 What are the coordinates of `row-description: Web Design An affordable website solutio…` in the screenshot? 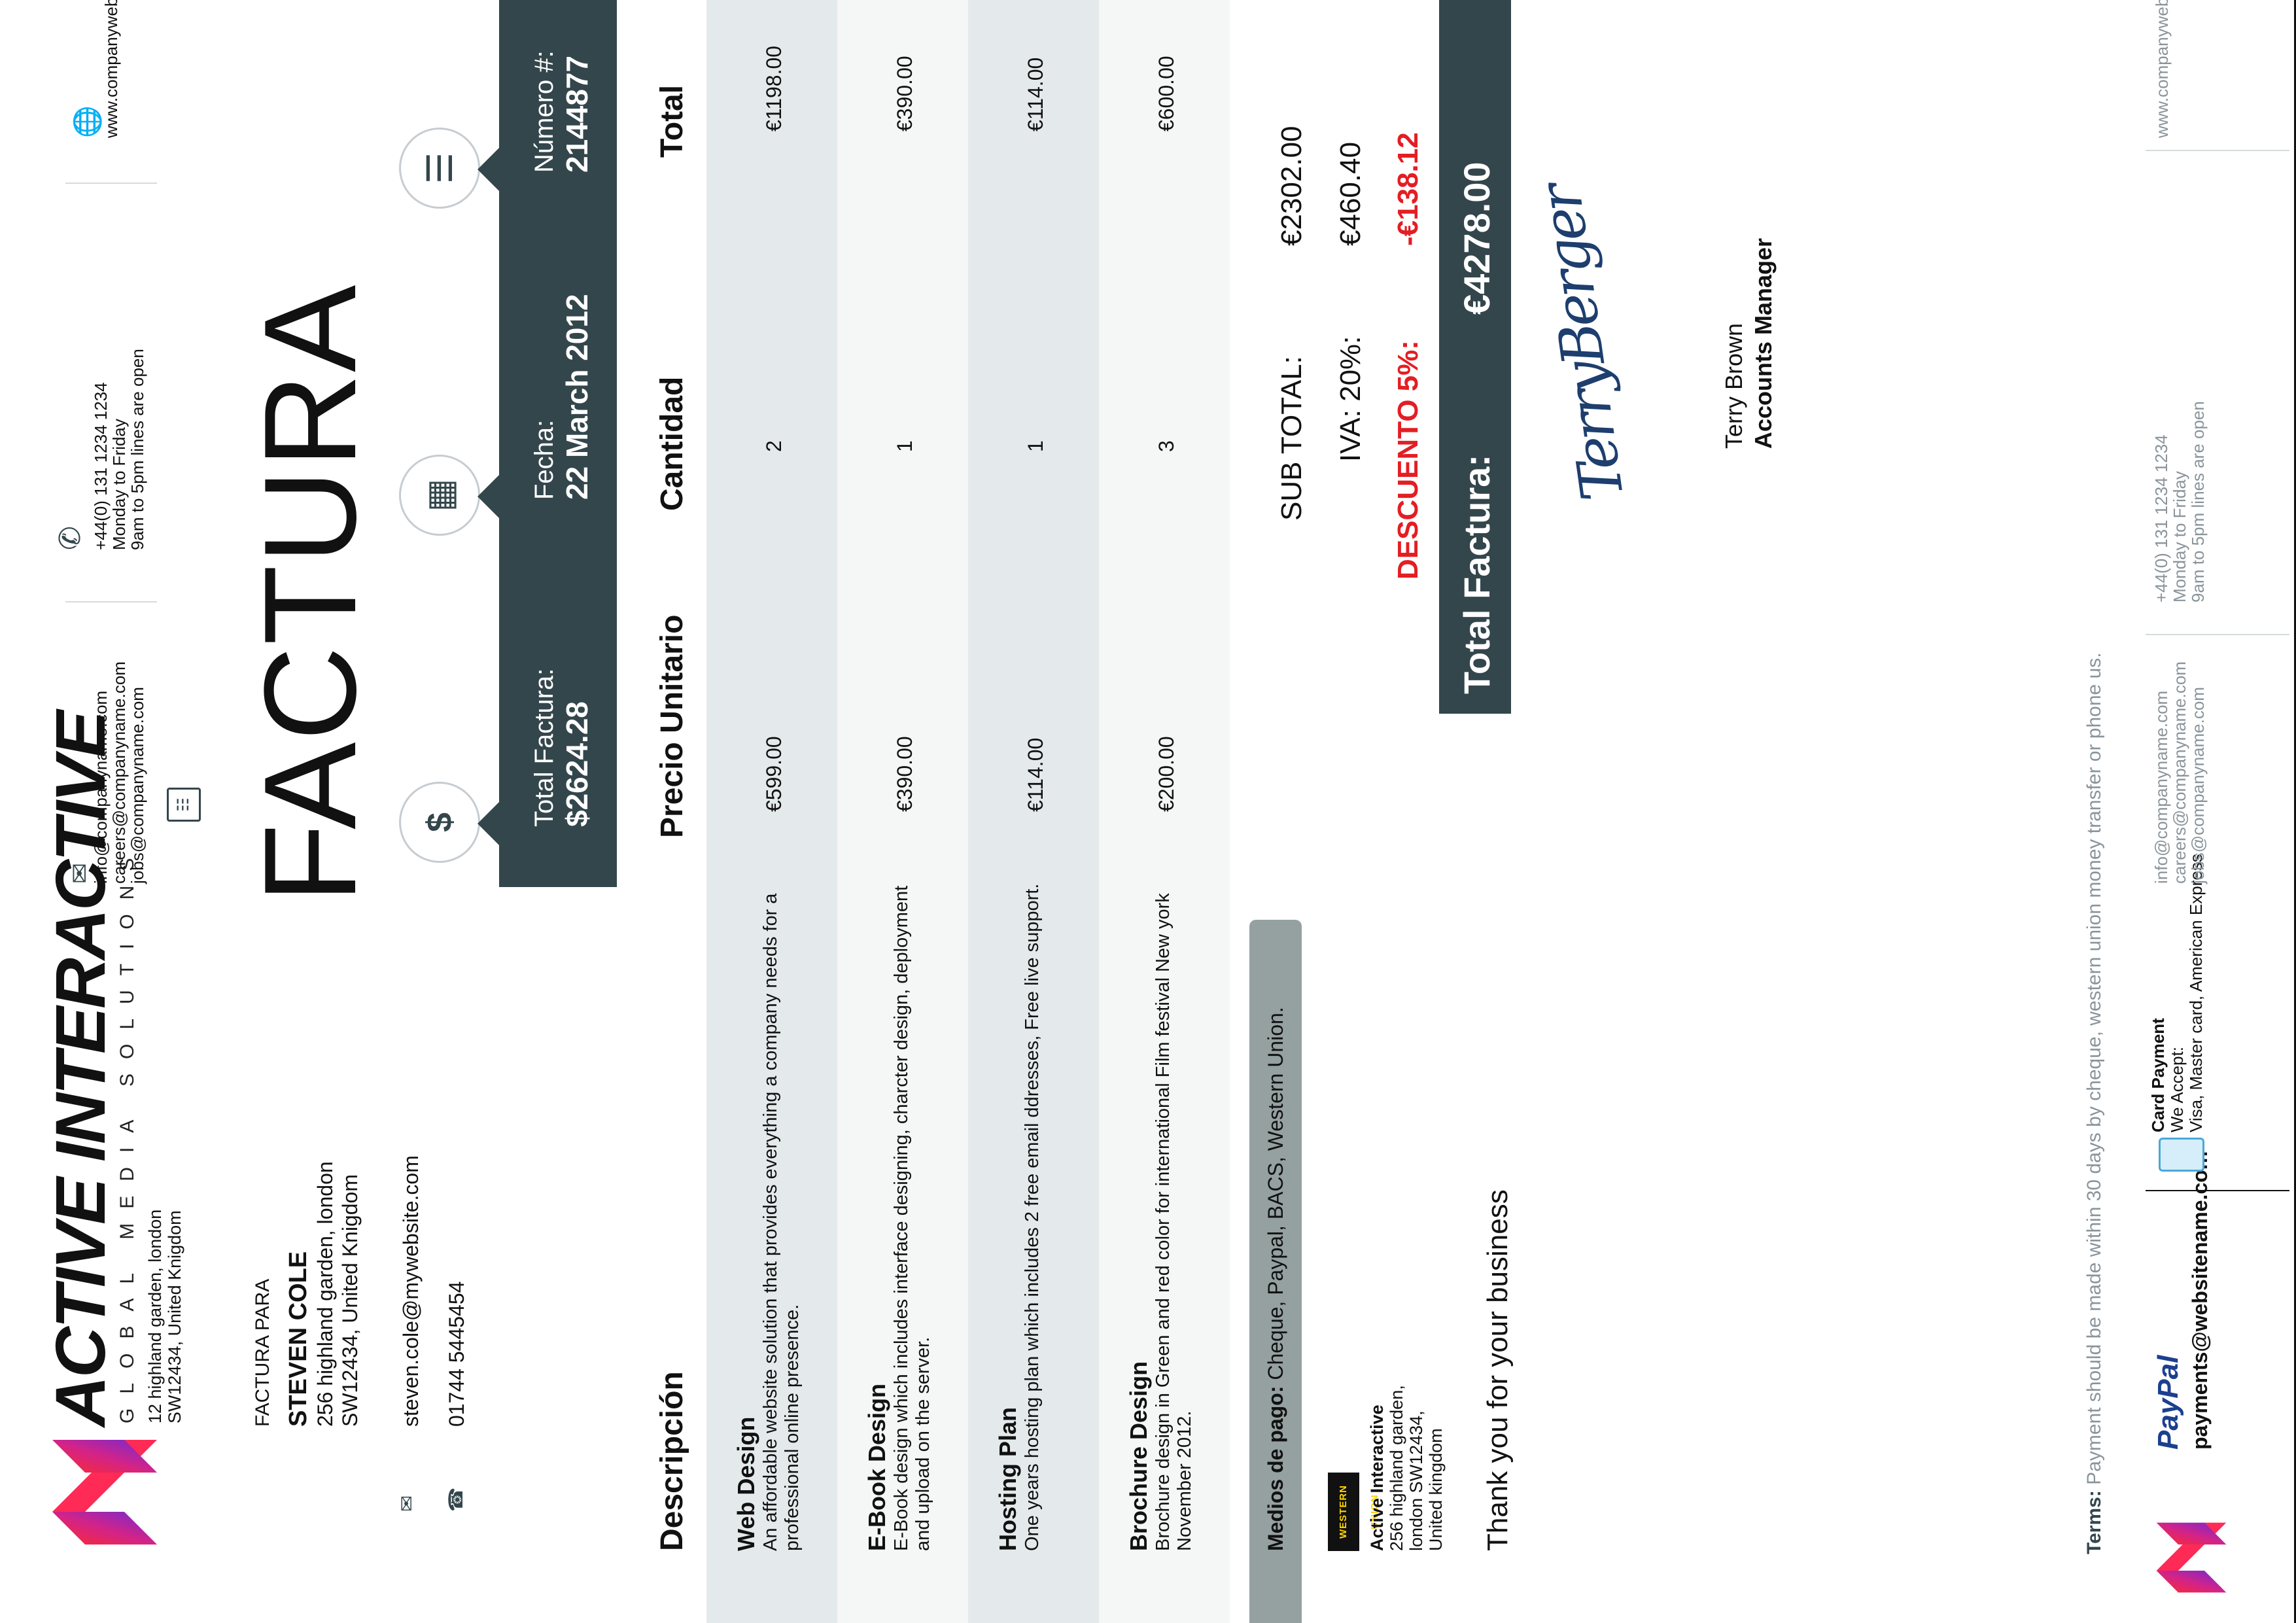 It's located at (768, 1201).